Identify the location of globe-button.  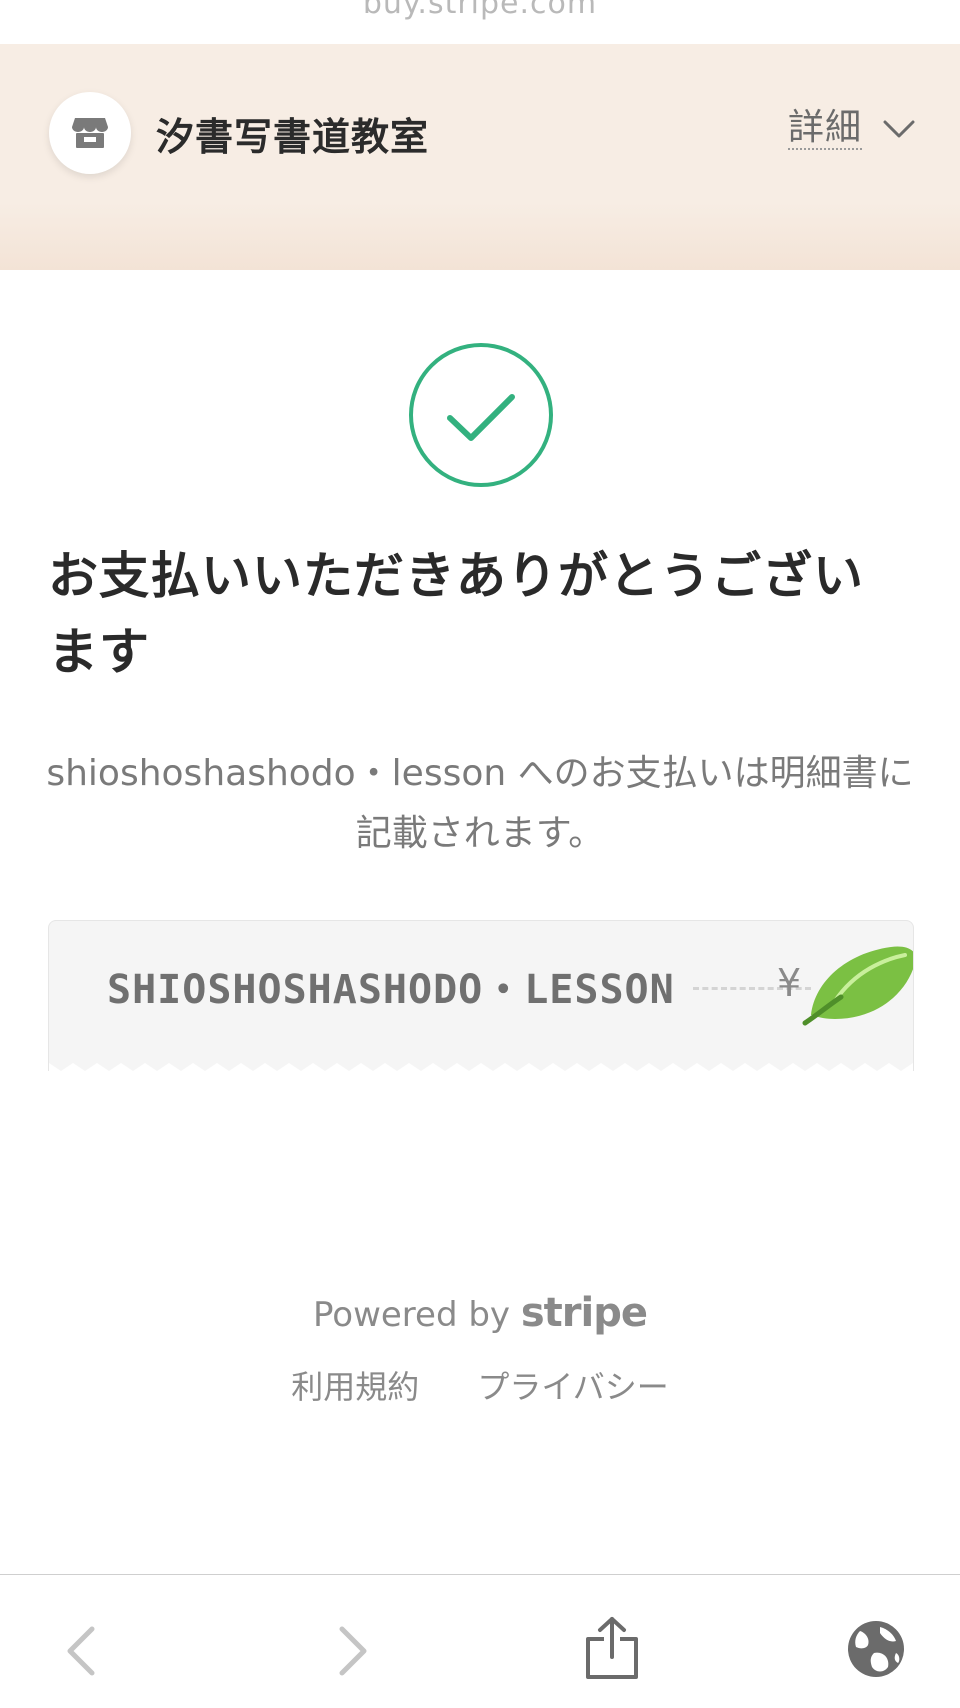
(876, 1651).